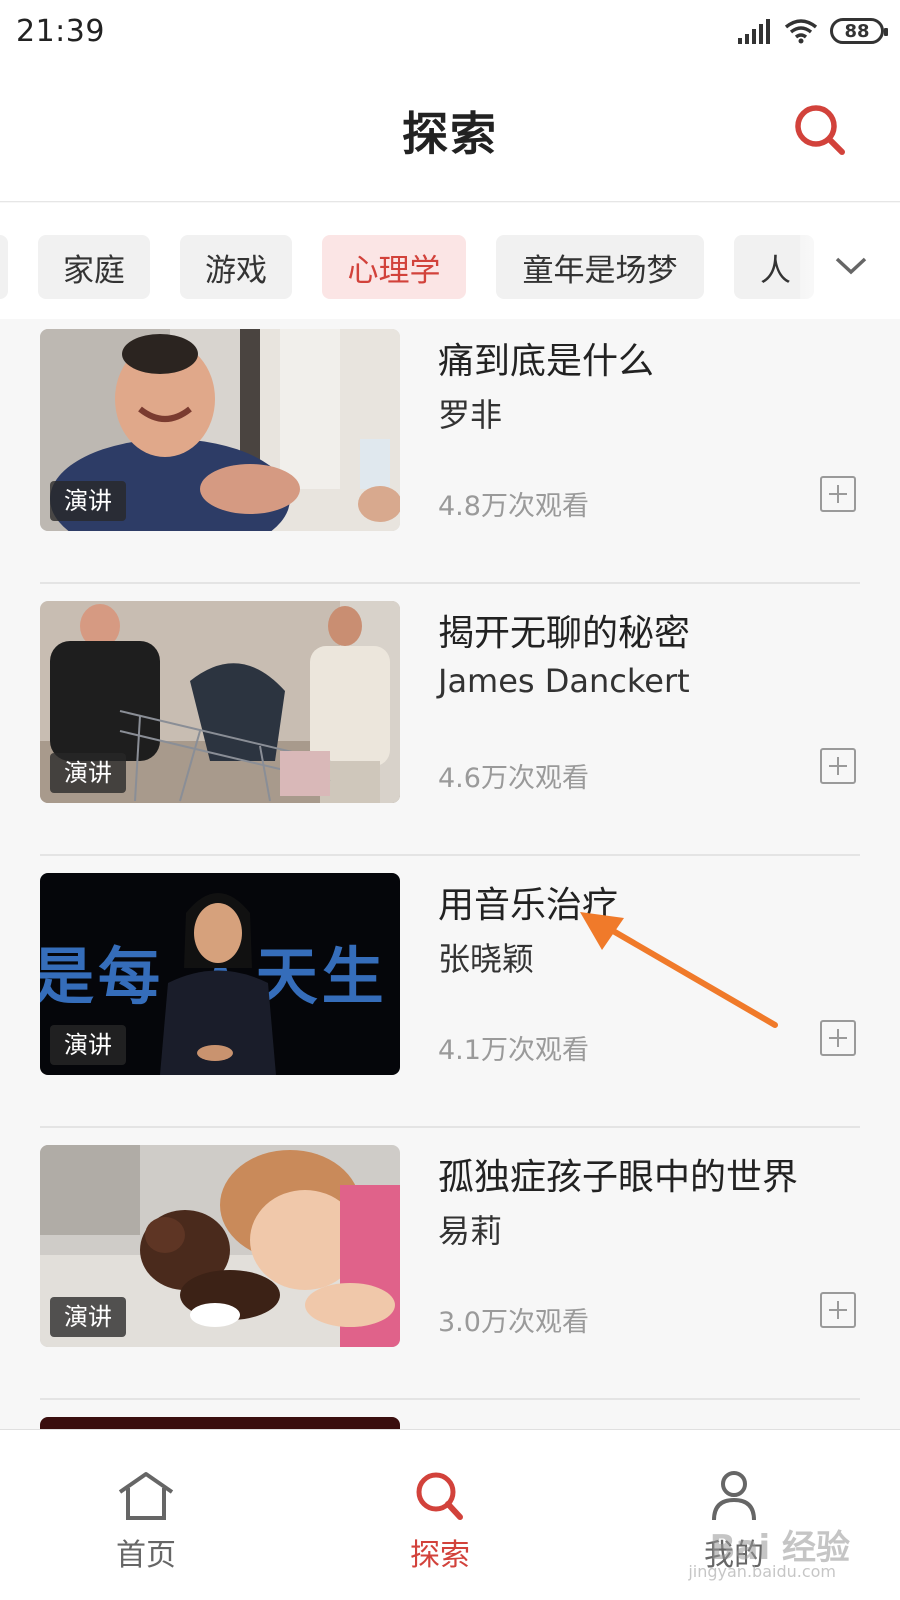  Describe the element at coordinates (94, 267) in the screenshot. I see `tab-family: 家庭` at that location.